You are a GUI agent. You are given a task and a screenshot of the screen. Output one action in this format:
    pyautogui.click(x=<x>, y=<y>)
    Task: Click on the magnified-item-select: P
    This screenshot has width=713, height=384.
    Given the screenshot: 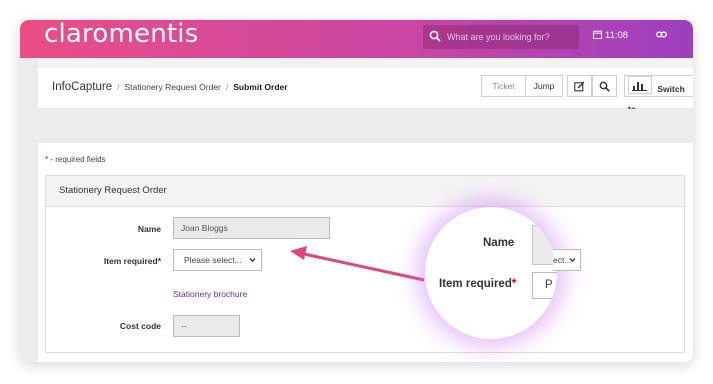 What is the action you would take?
    pyautogui.click(x=544, y=285)
    